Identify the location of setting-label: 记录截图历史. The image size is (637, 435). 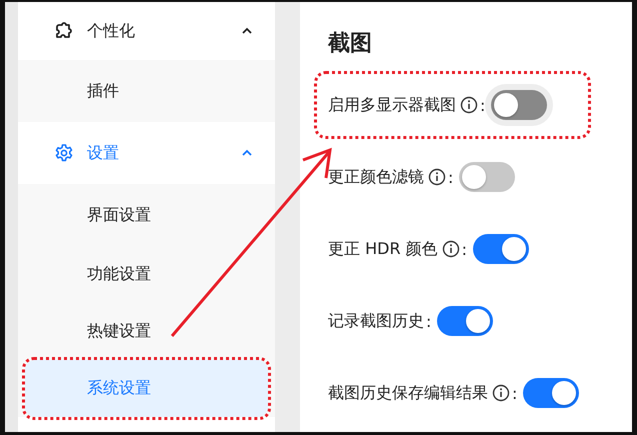
(376, 321).